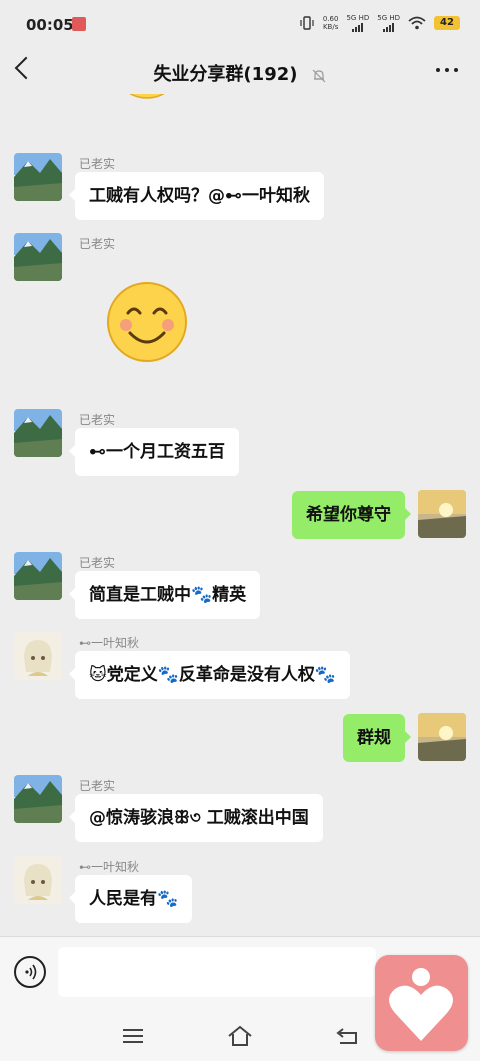 The image size is (480, 1061). I want to click on back-nav-icon, so click(347, 1036).